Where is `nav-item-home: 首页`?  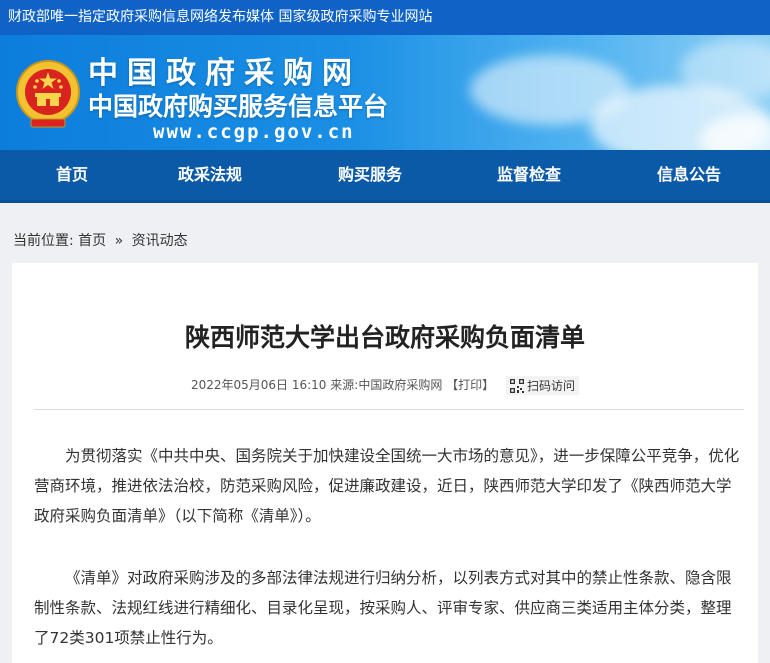 nav-item-home: 首页 is located at coordinates (72, 175).